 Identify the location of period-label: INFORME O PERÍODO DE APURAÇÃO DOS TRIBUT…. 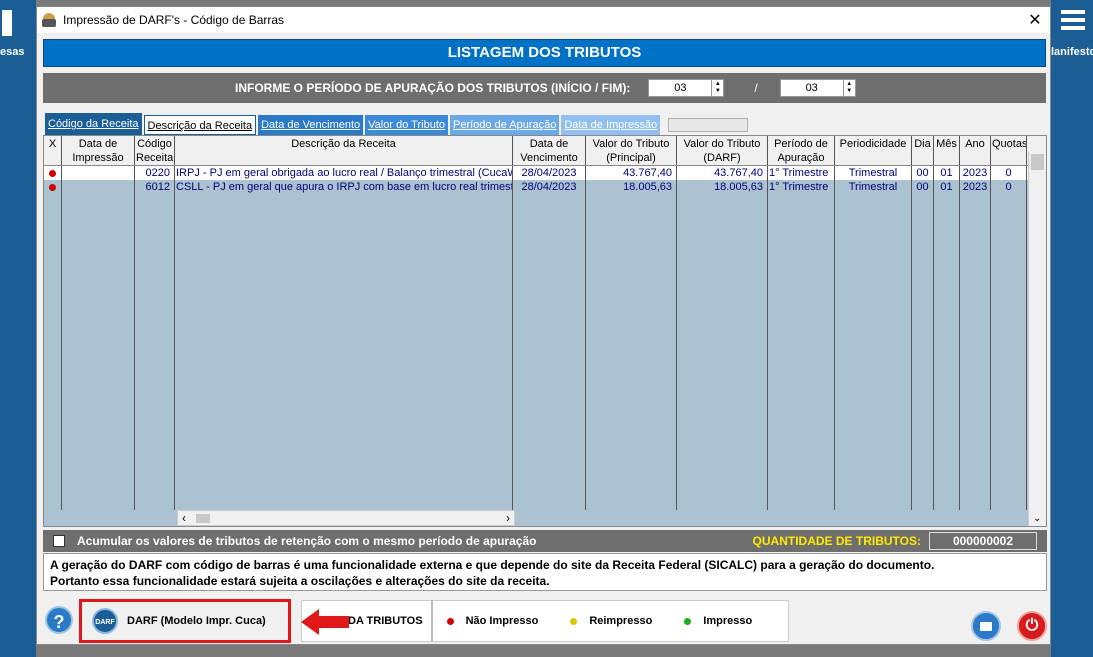
(433, 88).